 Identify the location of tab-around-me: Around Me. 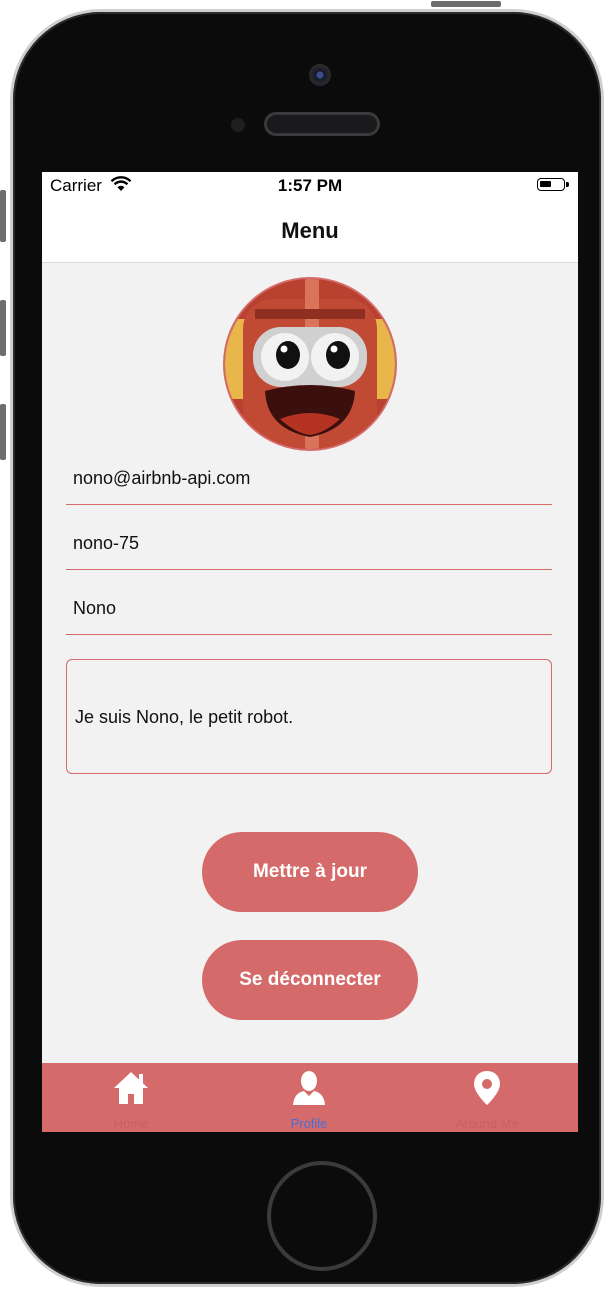
(487, 1097).